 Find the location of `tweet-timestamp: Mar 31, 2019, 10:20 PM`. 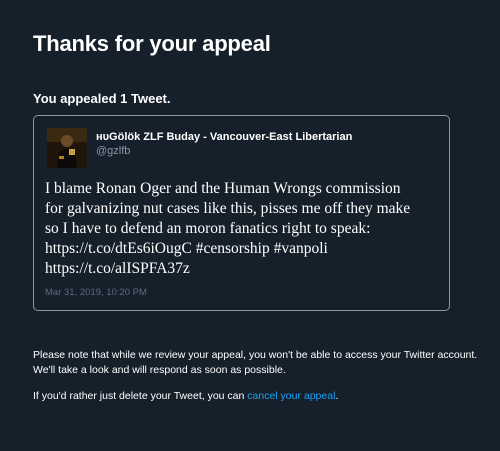

tweet-timestamp: Mar 31, 2019, 10:20 PM is located at coordinates (96, 292).